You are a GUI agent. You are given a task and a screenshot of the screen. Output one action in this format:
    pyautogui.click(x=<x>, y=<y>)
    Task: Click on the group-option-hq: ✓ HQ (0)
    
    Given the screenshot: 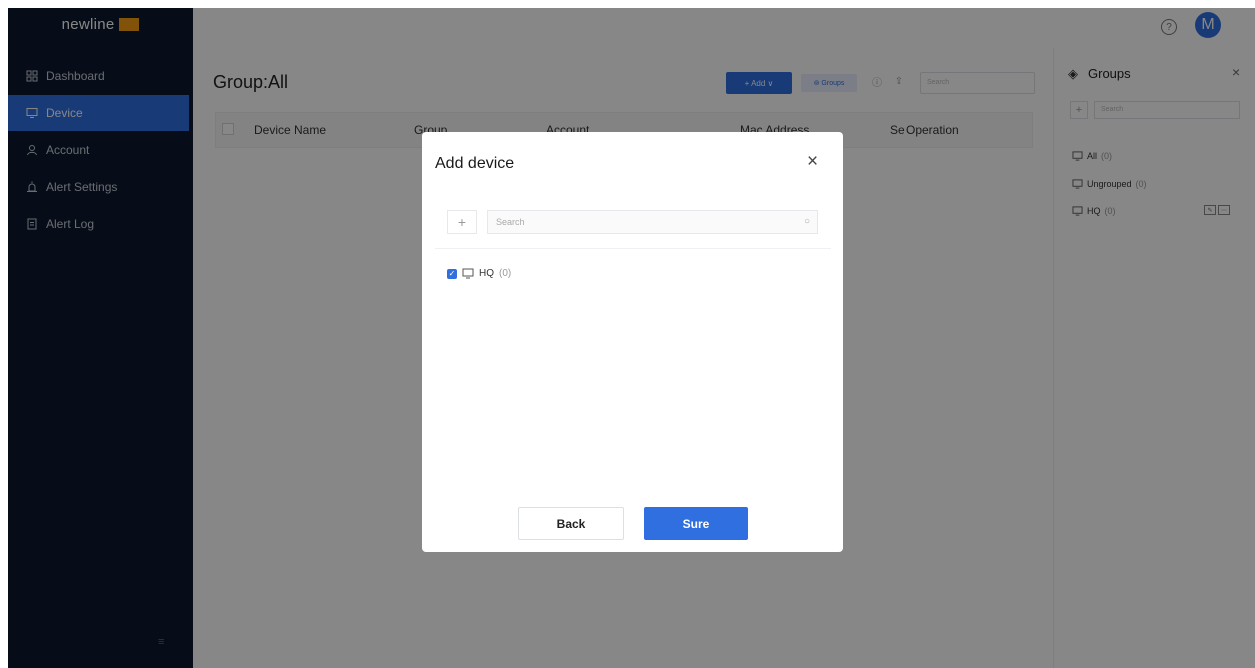 What is the action you would take?
    pyautogui.click(x=479, y=273)
    